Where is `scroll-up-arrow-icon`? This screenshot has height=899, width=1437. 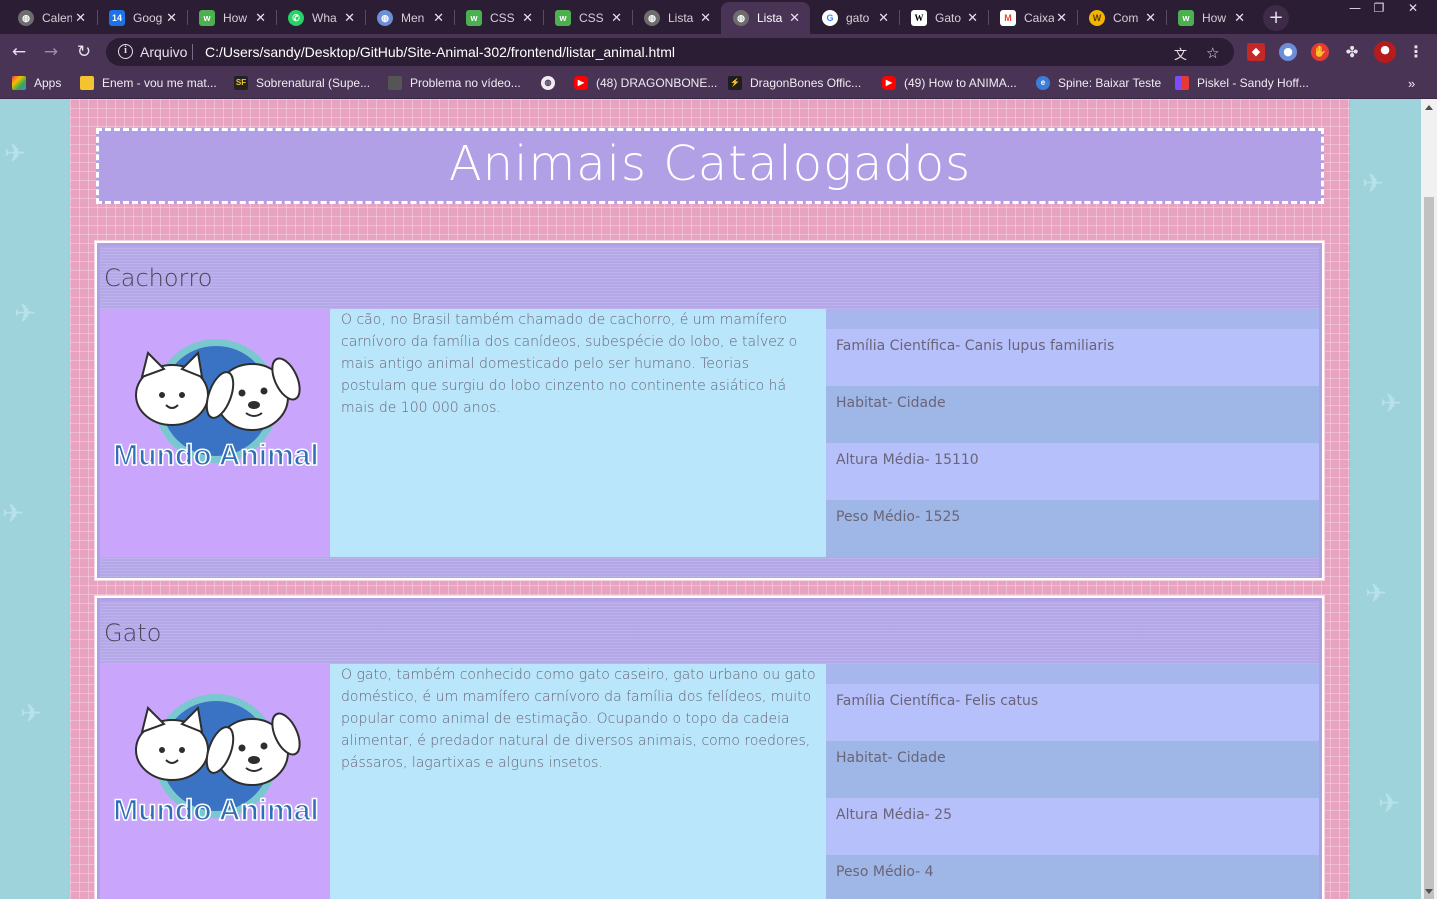
scroll-up-arrow-icon is located at coordinates (1429, 107).